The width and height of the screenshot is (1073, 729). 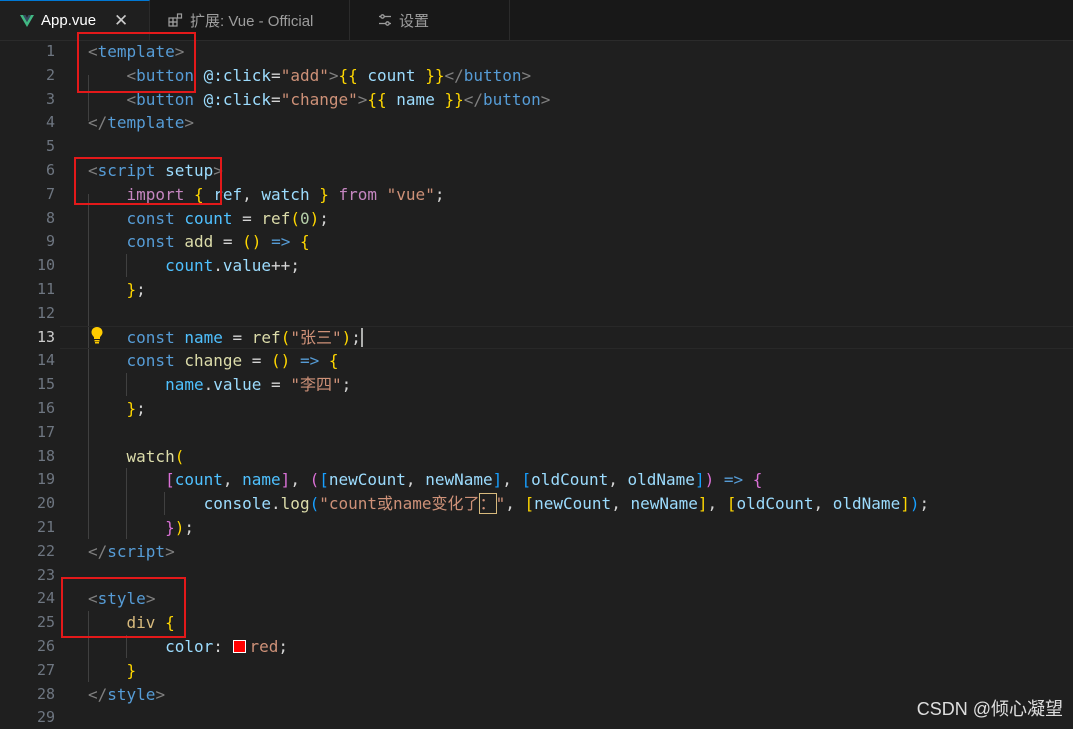 What do you see at coordinates (50, 51) in the screenshot?
I see `line-number: 1` at bounding box center [50, 51].